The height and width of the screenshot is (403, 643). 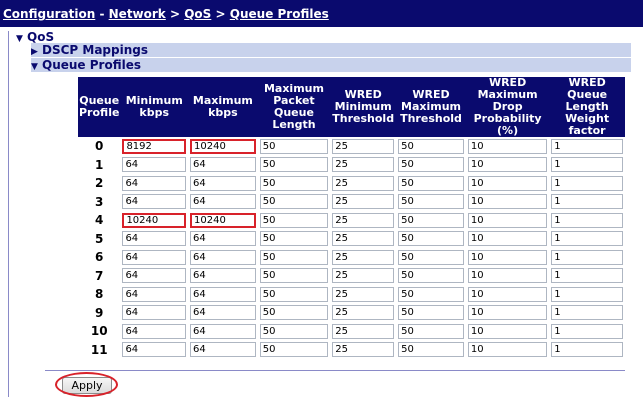 I want to click on breadcrumb-network: Network, so click(x=137, y=14).